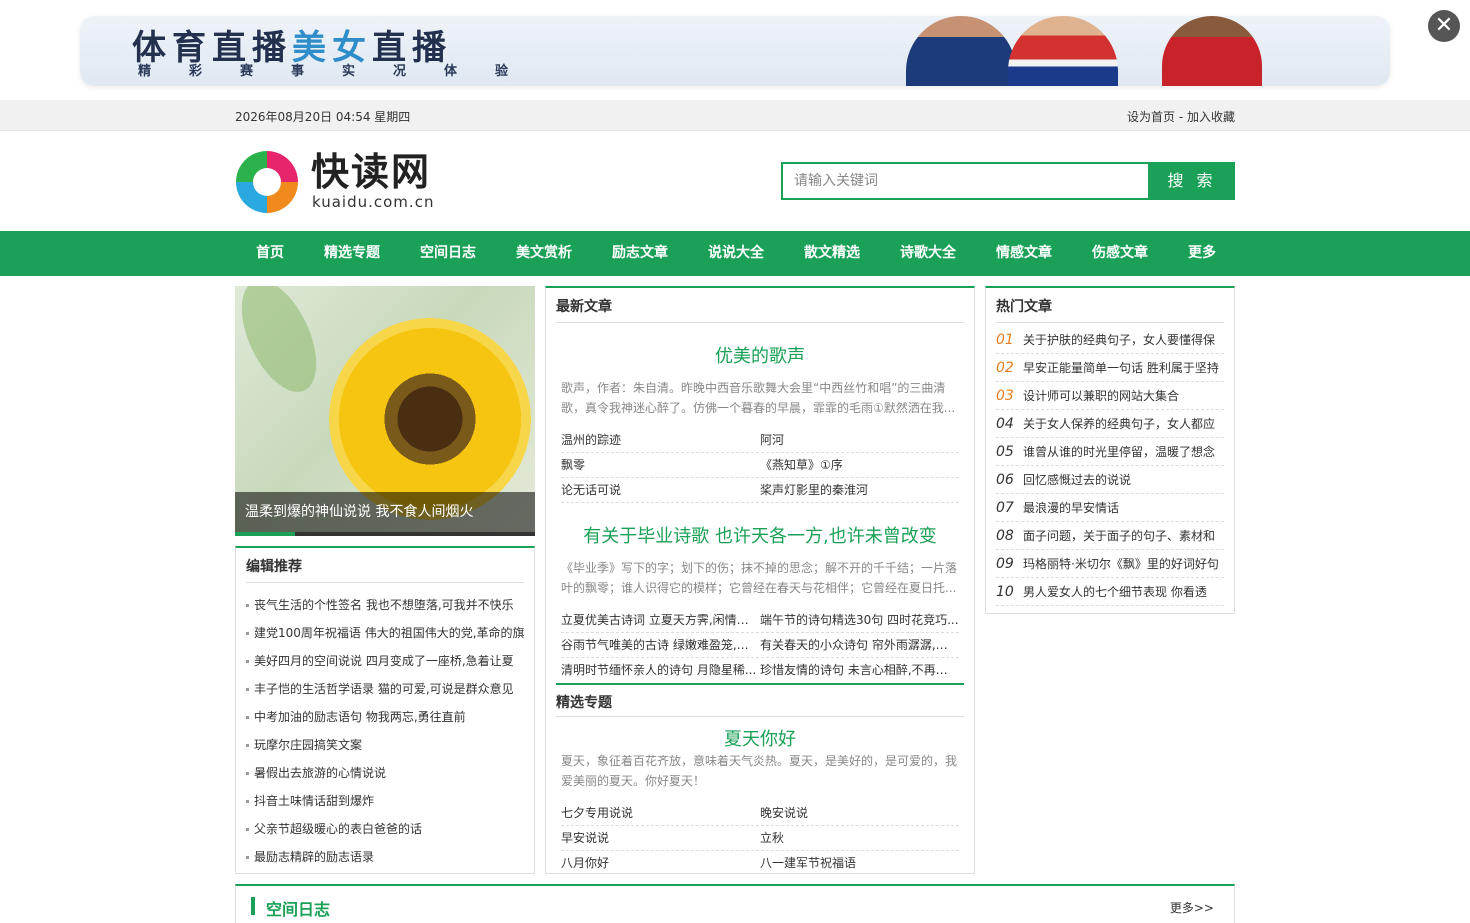 This screenshot has height=923, width=1470. What do you see at coordinates (660, 465) in the screenshot?
I see `article-link: 飘零` at bounding box center [660, 465].